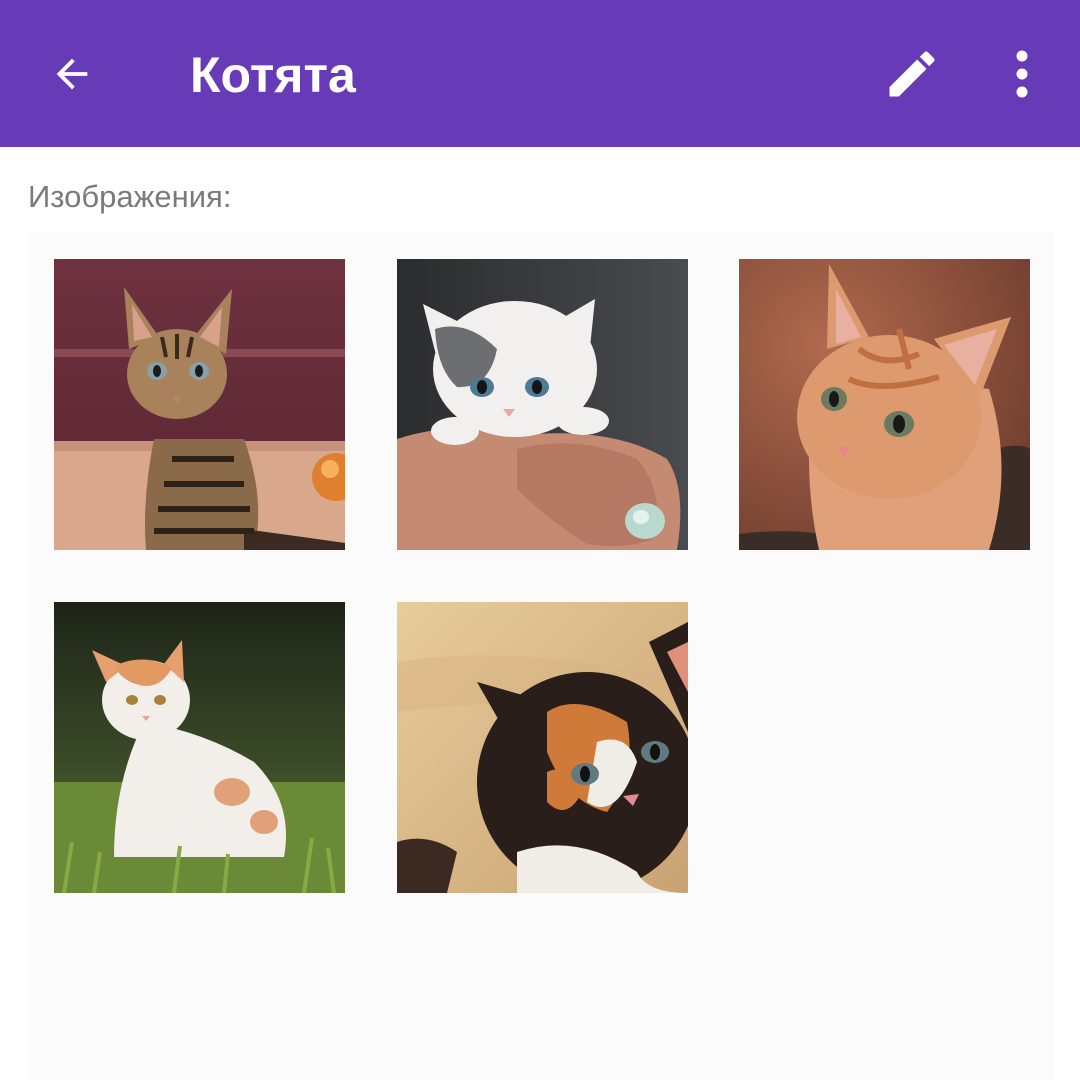  I want to click on calico-kitten-photo, so click(542, 747).